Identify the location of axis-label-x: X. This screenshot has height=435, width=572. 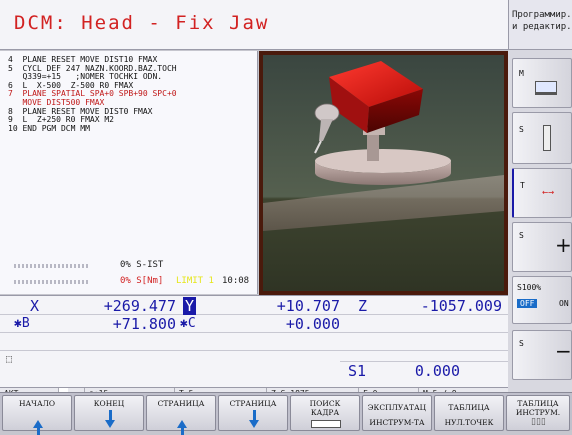
(35, 306).